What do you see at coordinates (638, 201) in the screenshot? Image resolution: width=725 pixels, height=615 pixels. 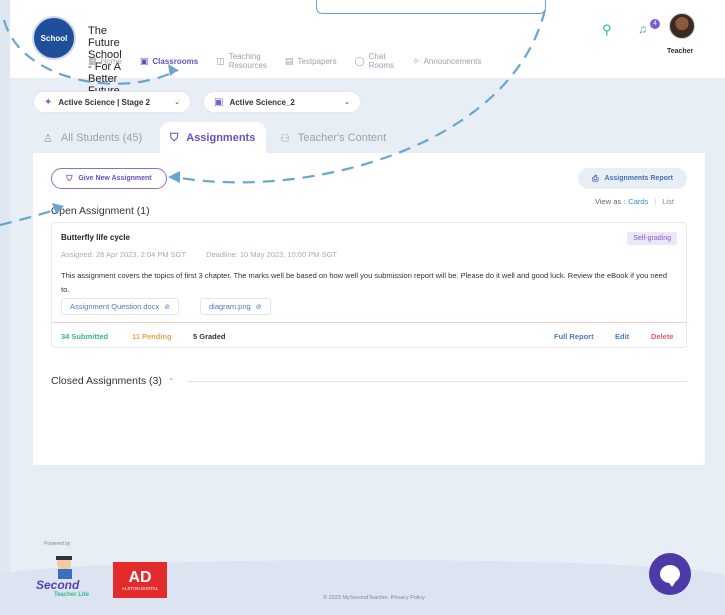 I see `view-cards-link: Cards` at bounding box center [638, 201].